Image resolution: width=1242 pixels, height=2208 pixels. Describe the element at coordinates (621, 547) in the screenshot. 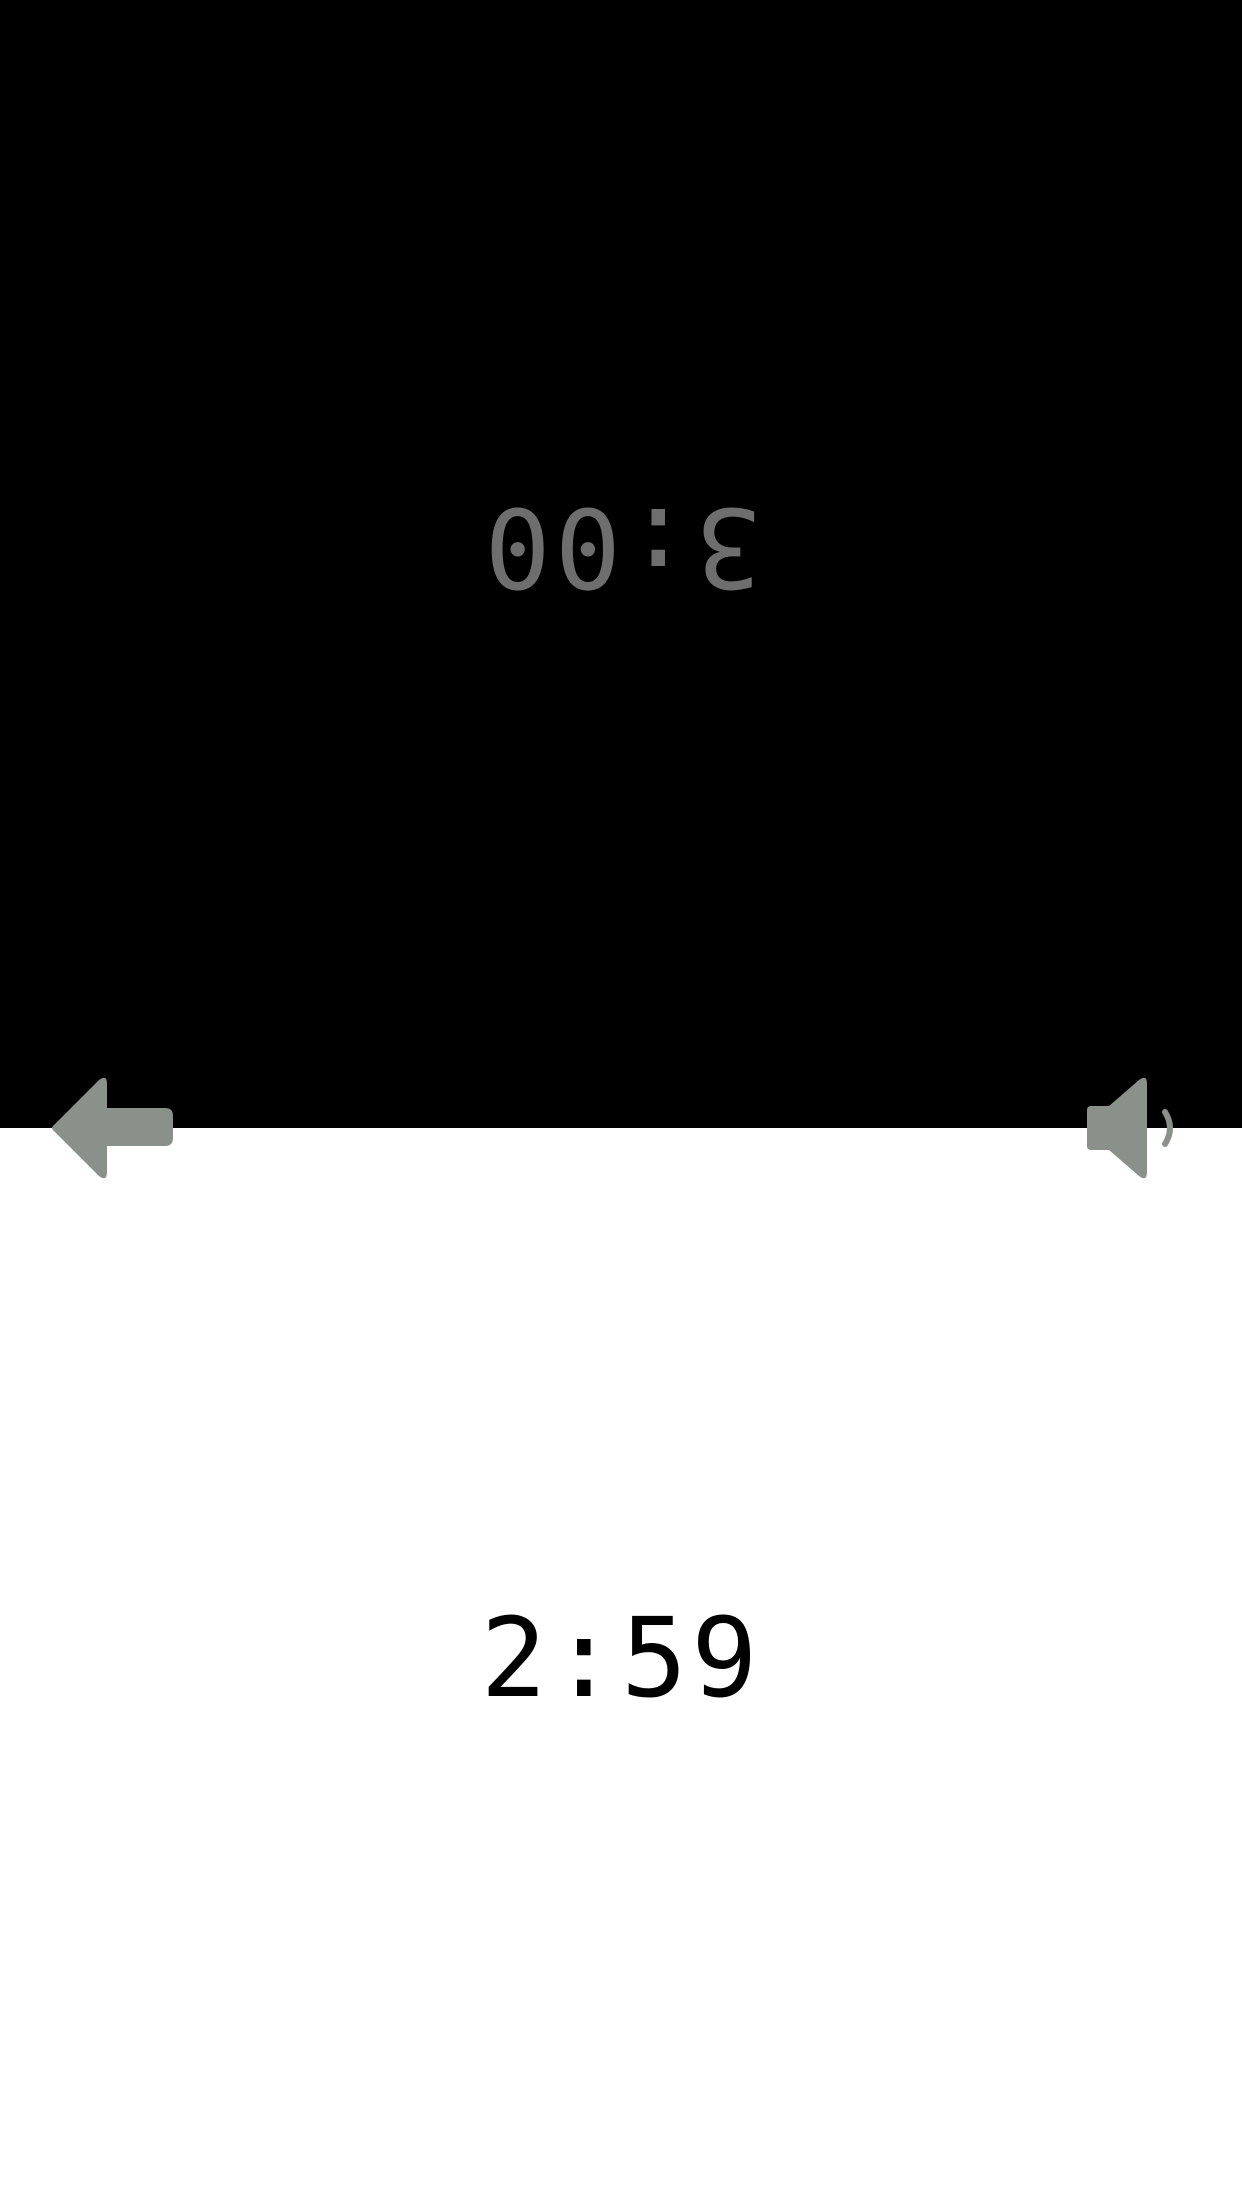

I see `top-player-time: 3:00` at that location.